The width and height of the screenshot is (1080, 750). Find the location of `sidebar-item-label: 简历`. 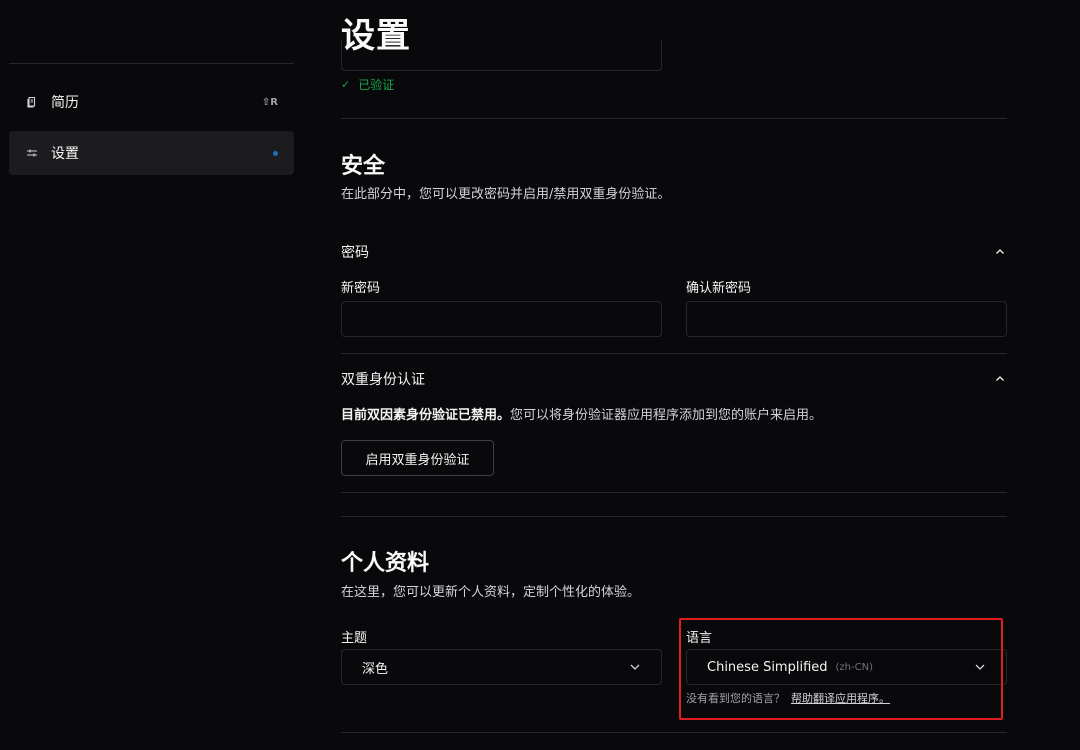

sidebar-item-label: 简历 is located at coordinates (65, 103).